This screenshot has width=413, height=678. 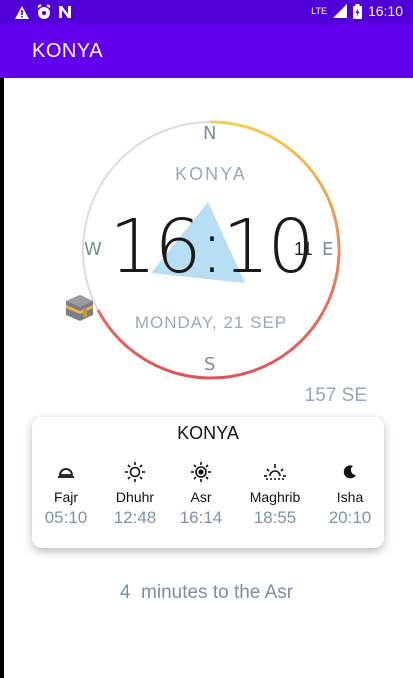 I want to click on prayer-asr: Asr 16:14, so click(x=201, y=494).